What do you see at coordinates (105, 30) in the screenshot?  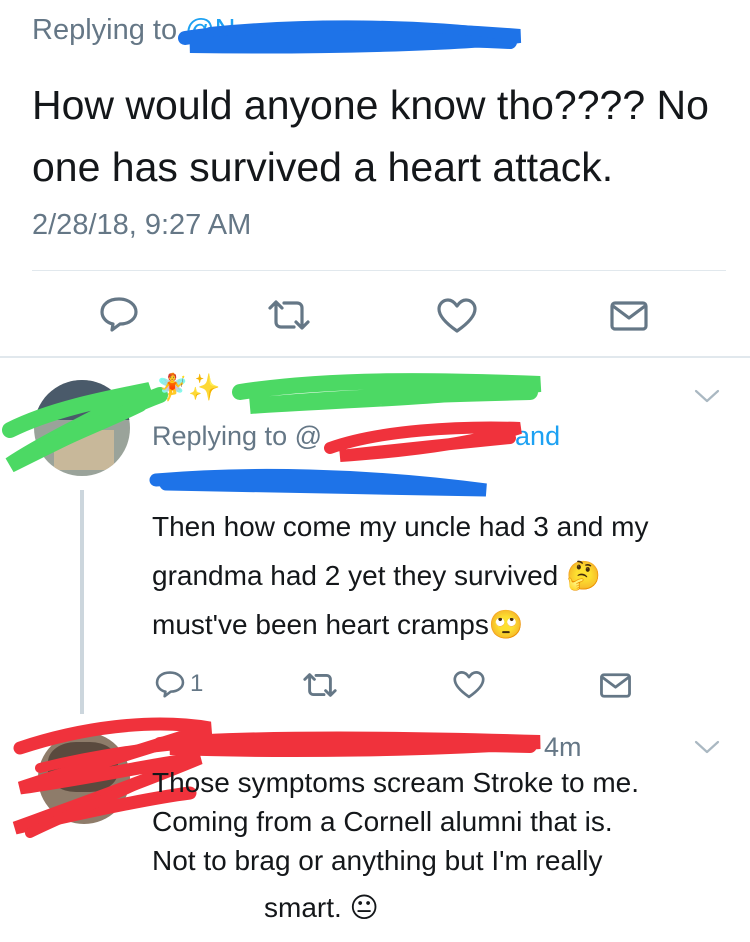 I see `replying-to-label: Replying to` at bounding box center [105, 30].